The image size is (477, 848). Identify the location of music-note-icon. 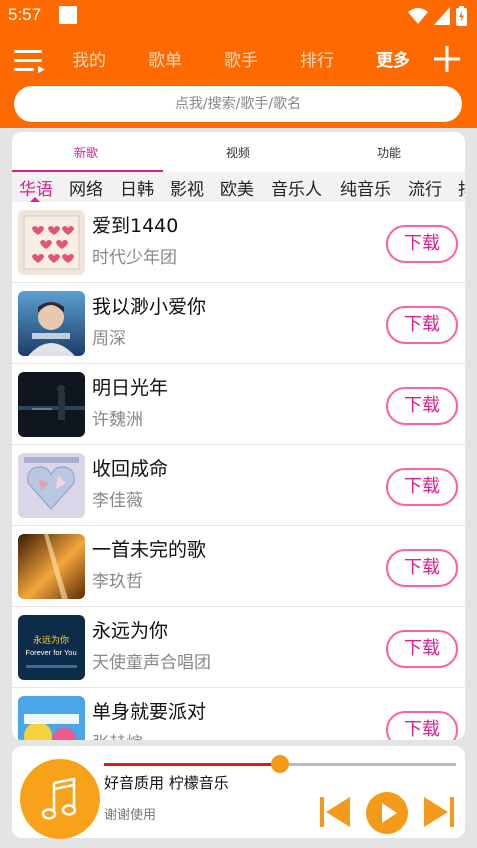
(59, 798).